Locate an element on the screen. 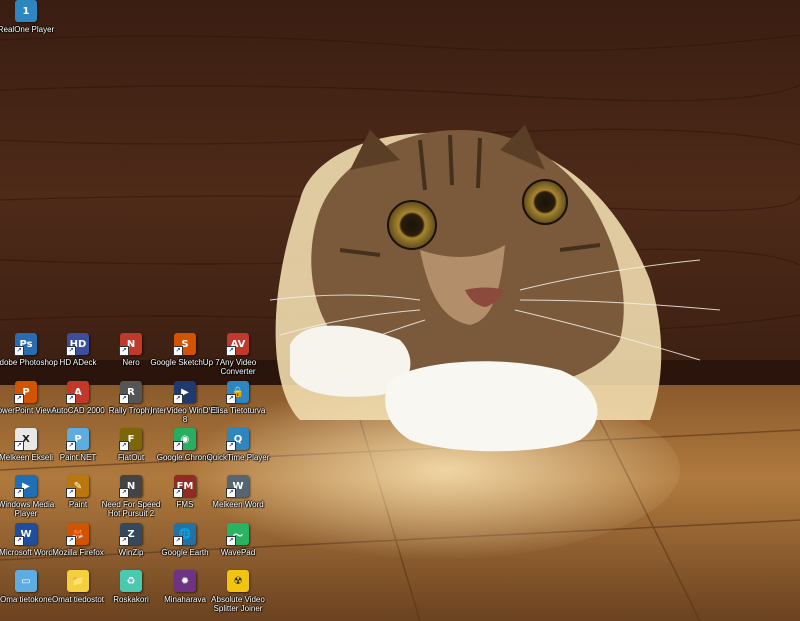 The width and height of the screenshot is (800, 621). nero-icon: N ↗ is located at coordinates (130, 344).